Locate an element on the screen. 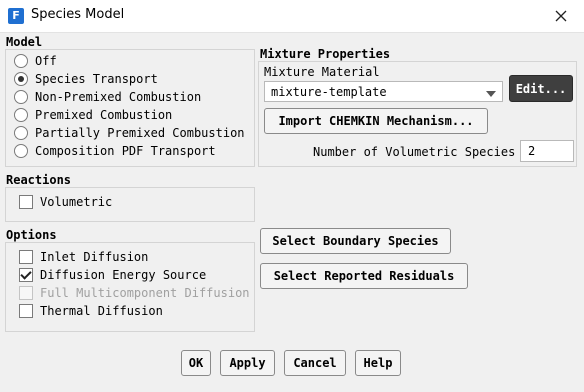 Image resolution: width=584 pixels, height=392 pixels. radio-premixed: Premixed Combustion is located at coordinates (93, 115).